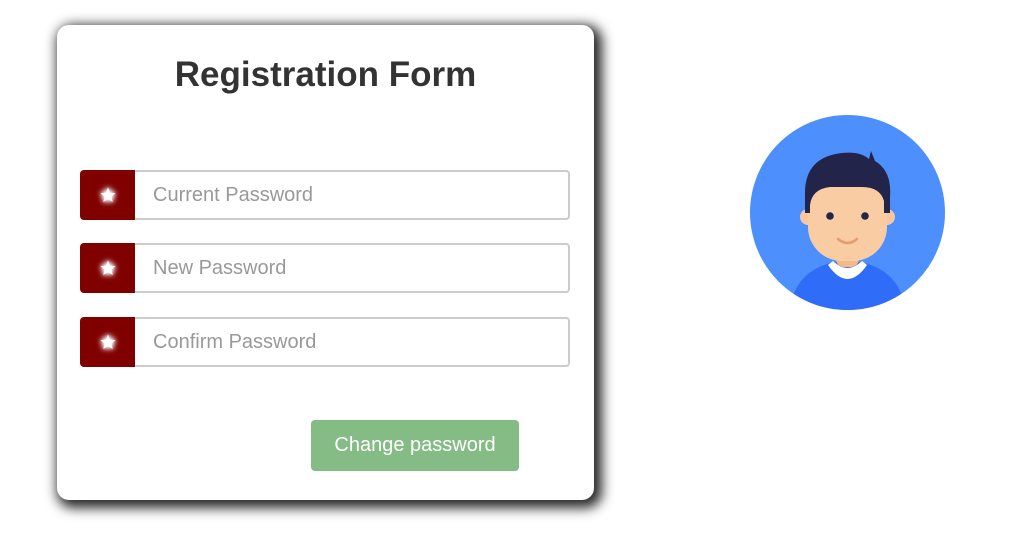 This screenshot has height=541, width=1010. I want to click on confirm-password-field, so click(325, 342).